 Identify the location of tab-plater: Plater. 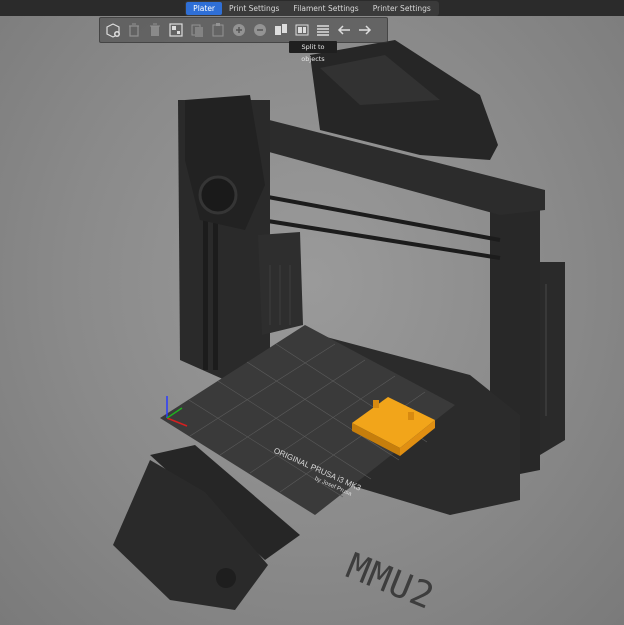
(204, 8).